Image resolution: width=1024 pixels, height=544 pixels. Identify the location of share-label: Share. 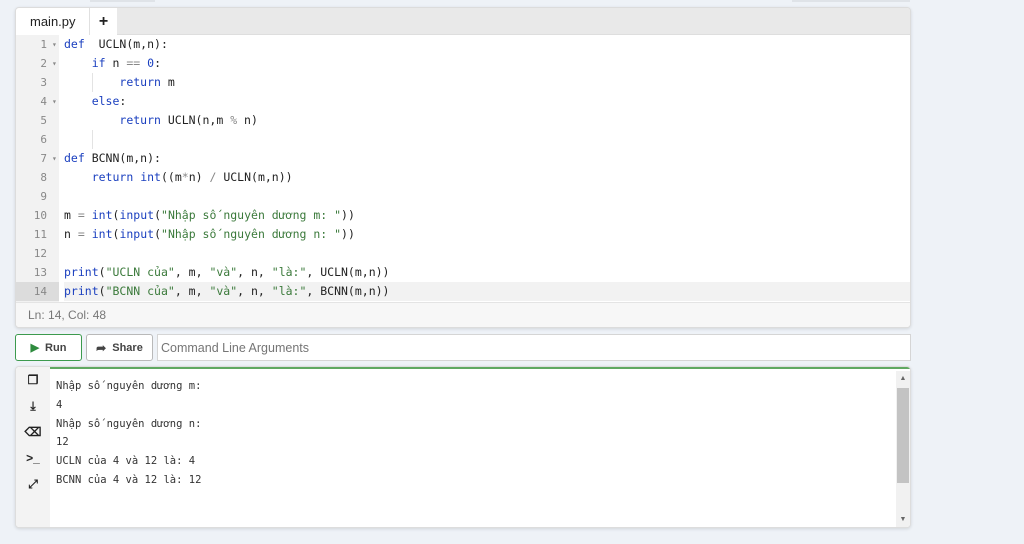
(127, 347).